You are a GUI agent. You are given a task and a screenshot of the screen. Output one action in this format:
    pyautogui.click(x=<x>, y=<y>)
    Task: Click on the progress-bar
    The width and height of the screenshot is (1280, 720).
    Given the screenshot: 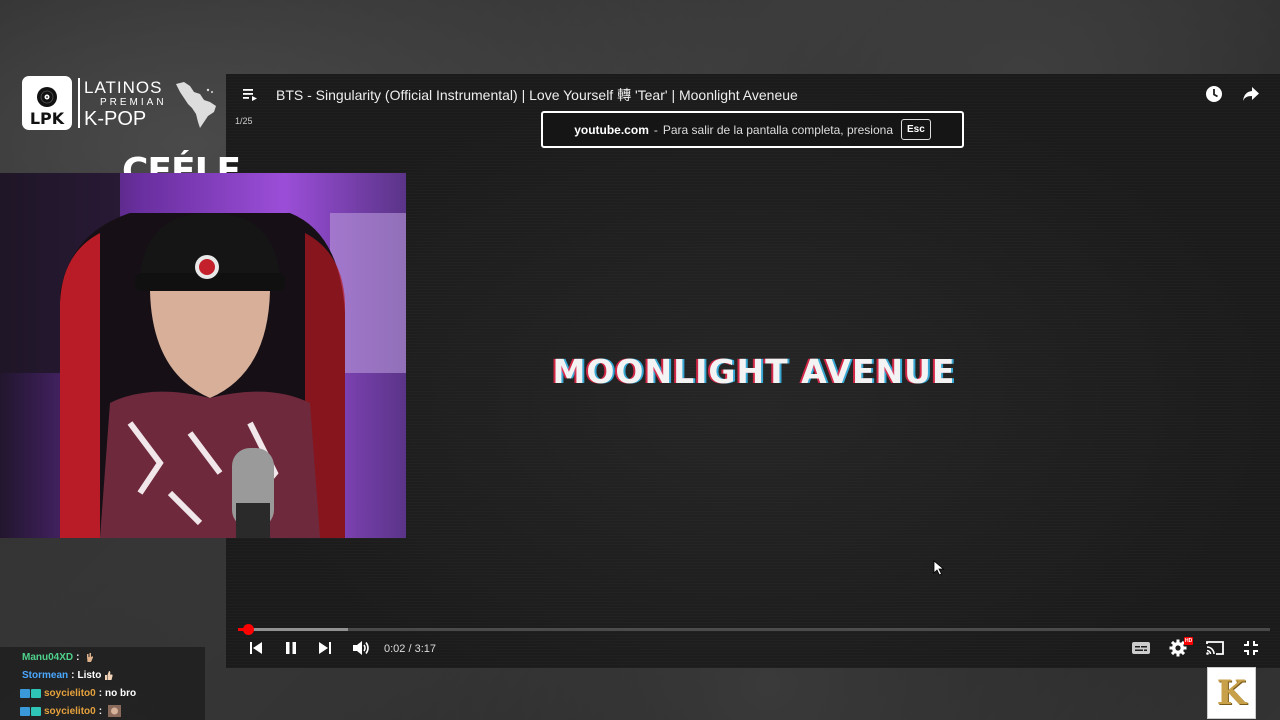 What is the action you would take?
    pyautogui.click(x=754, y=629)
    